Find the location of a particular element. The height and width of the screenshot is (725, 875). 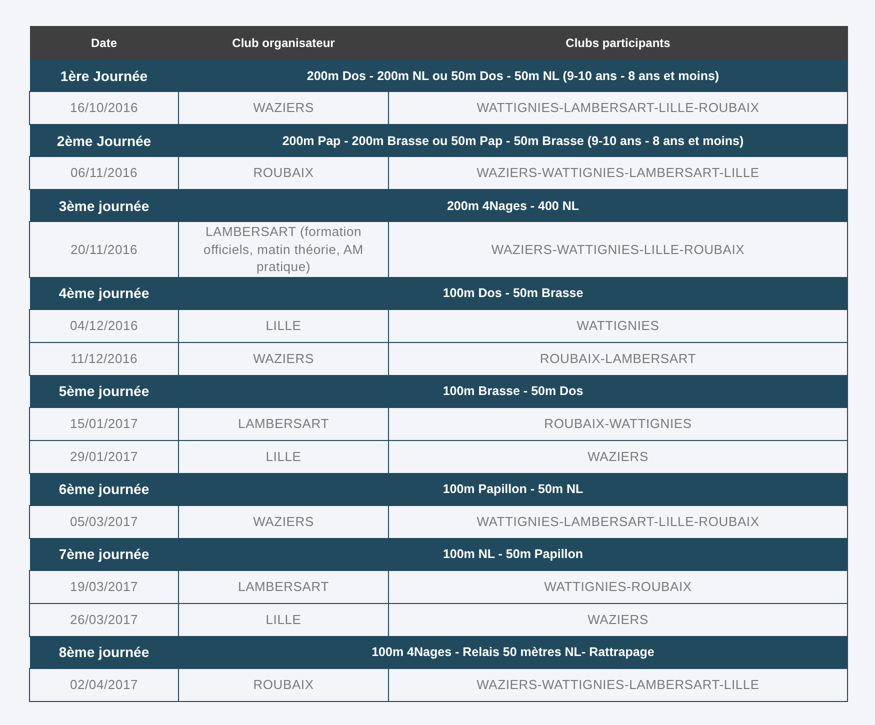

round-title: 4ème journée is located at coordinates (104, 293).